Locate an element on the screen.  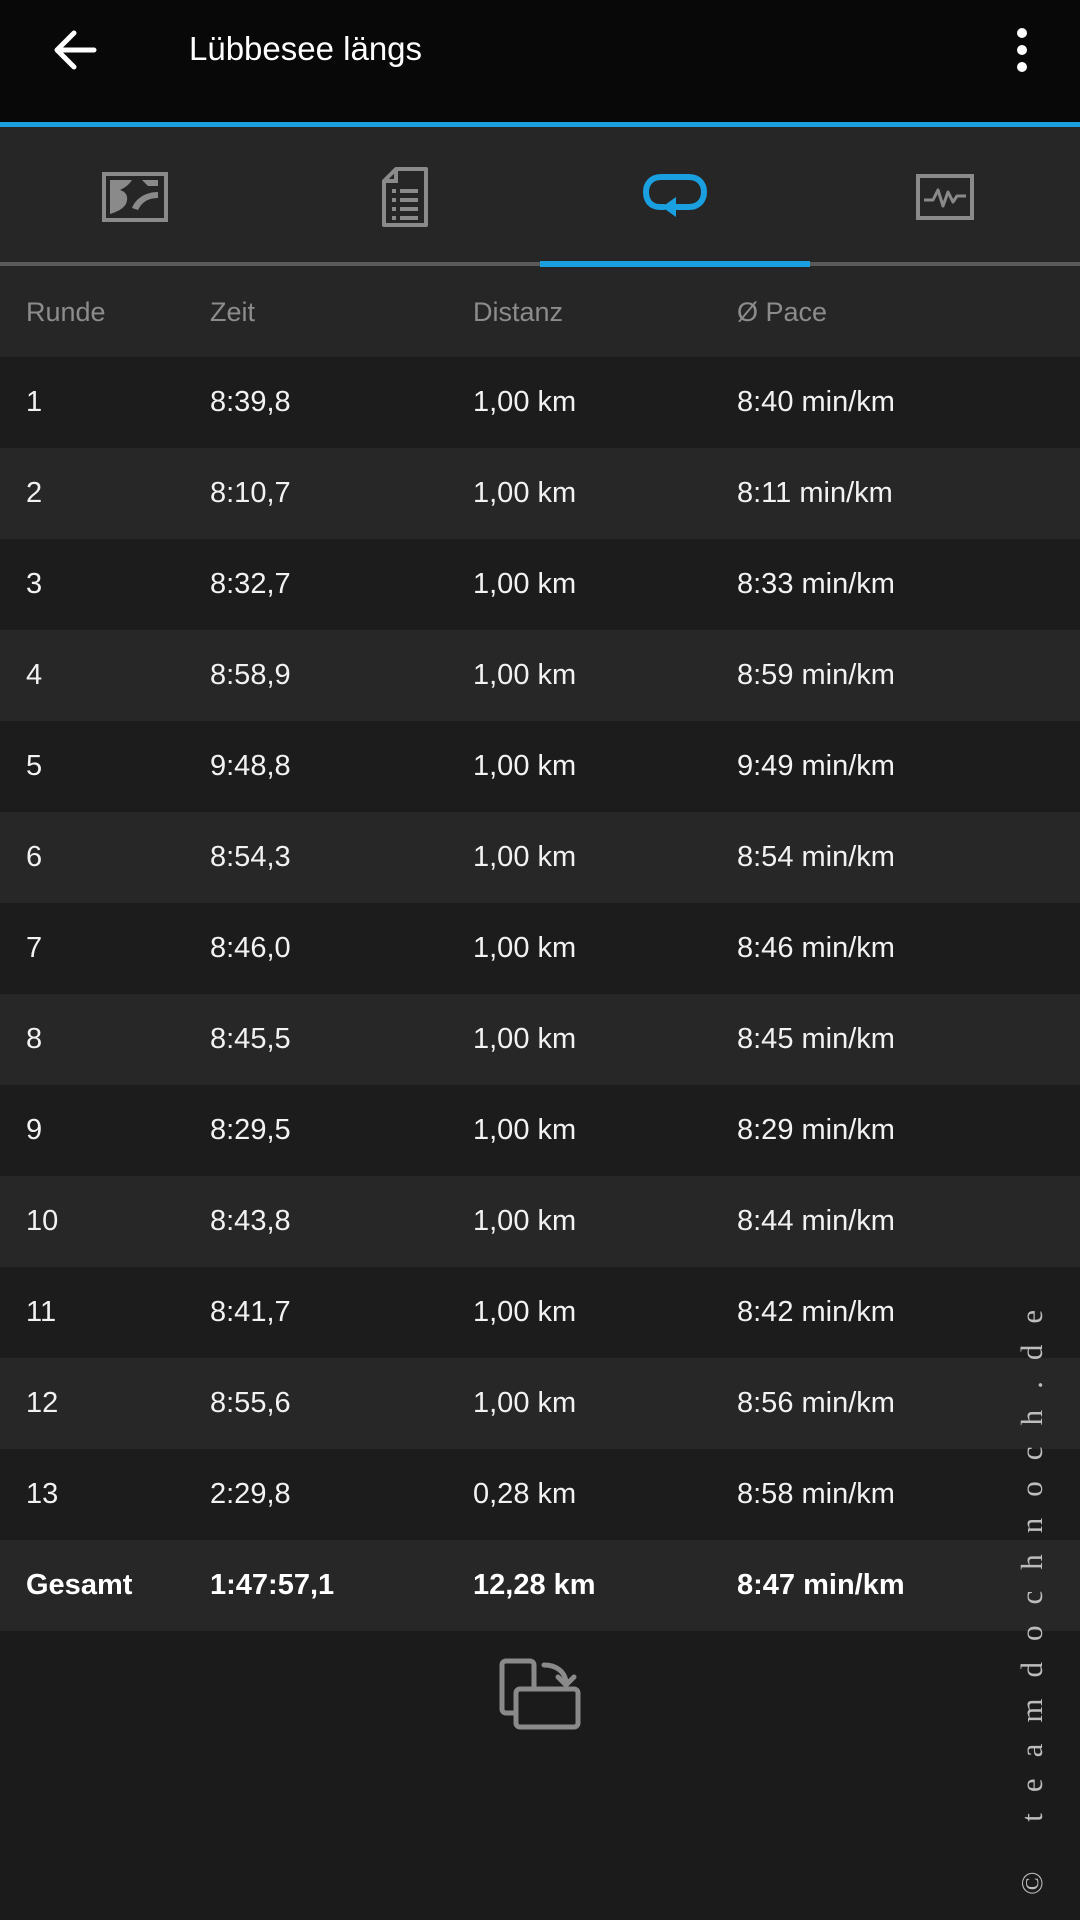
table-row: 9 8:29,5 1,00 km 8:29 min/km is located at coordinates (540, 1130).